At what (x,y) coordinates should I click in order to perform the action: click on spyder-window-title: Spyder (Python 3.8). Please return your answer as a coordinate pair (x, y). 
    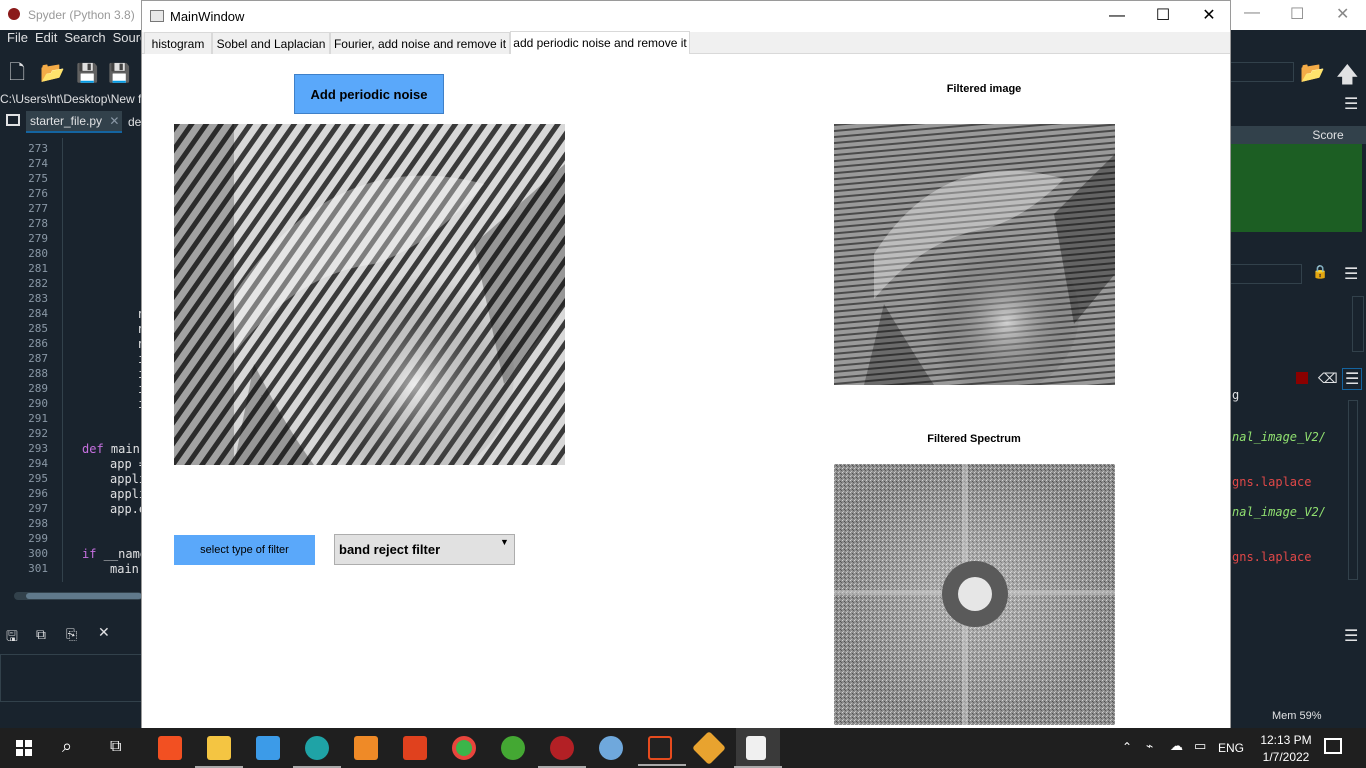
    Looking at the image, I should click on (81, 15).